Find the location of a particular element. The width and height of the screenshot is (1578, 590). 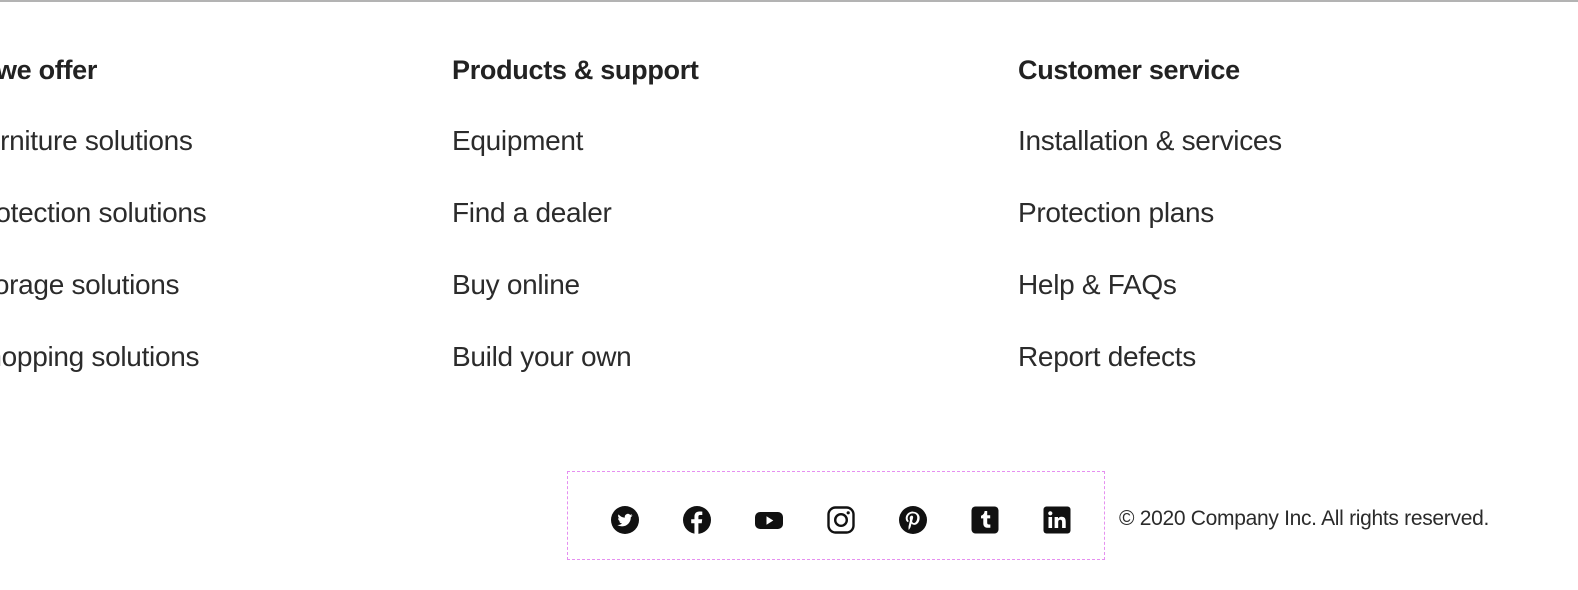

youtube-icon is located at coordinates (769, 520).